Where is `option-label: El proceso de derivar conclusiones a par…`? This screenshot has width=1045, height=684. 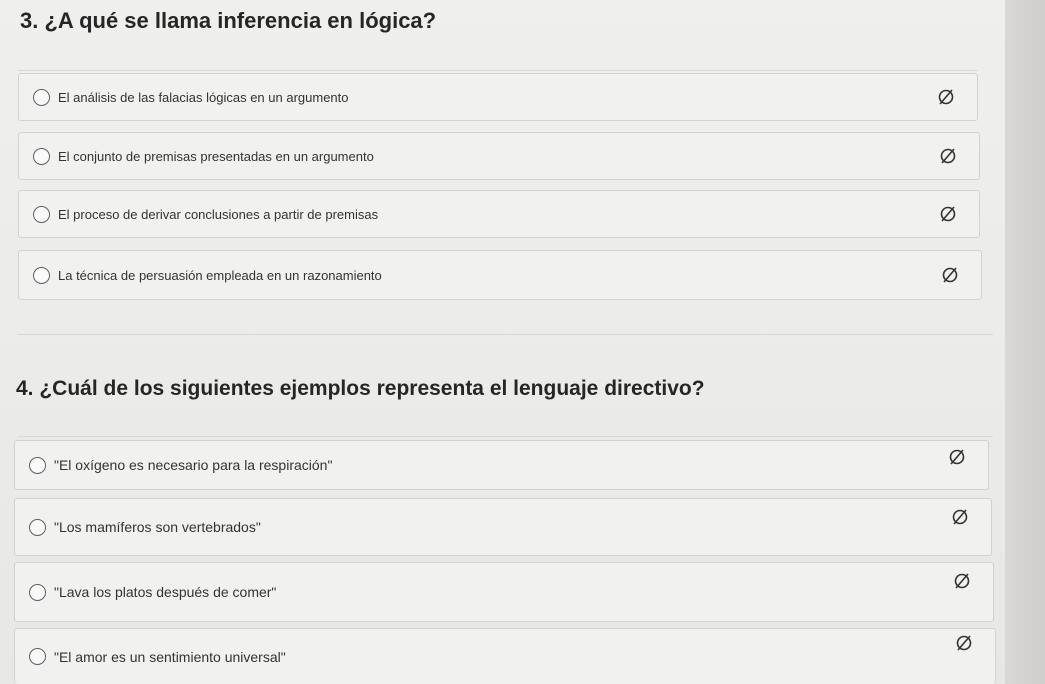 option-label: El proceso de derivar conclusiones a par… is located at coordinates (218, 214).